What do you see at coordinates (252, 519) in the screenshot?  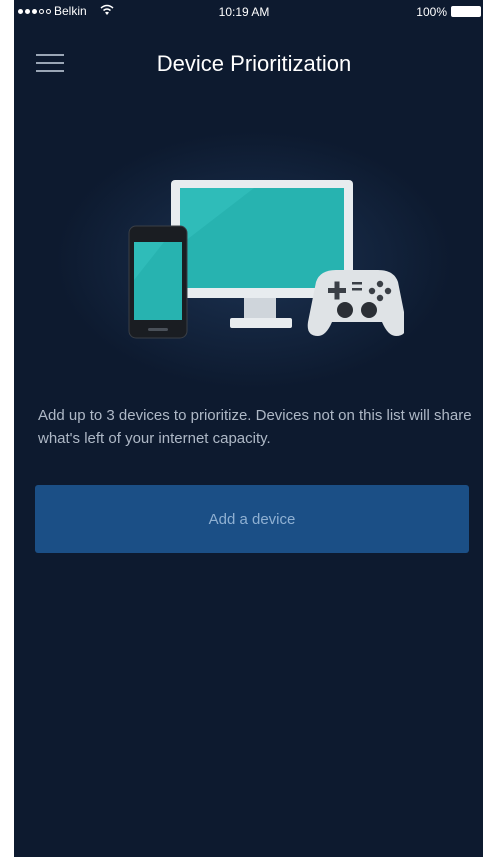 I see `add-device-button: Add a device` at bounding box center [252, 519].